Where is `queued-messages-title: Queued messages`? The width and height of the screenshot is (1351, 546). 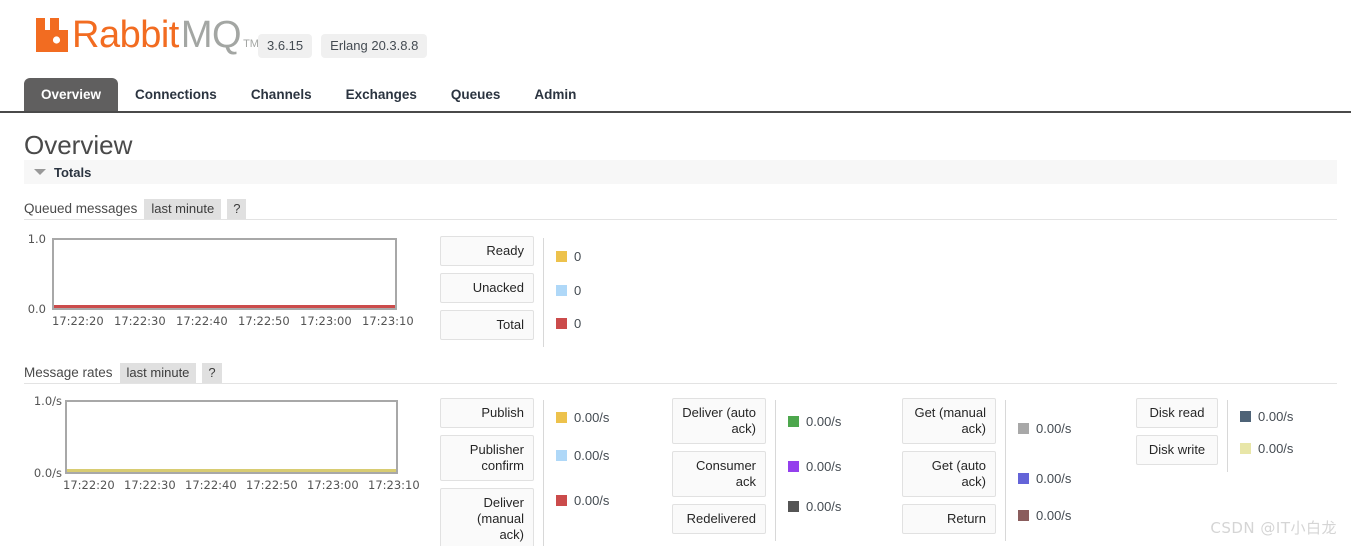
queued-messages-title: Queued messages is located at coordinates (81, 208).